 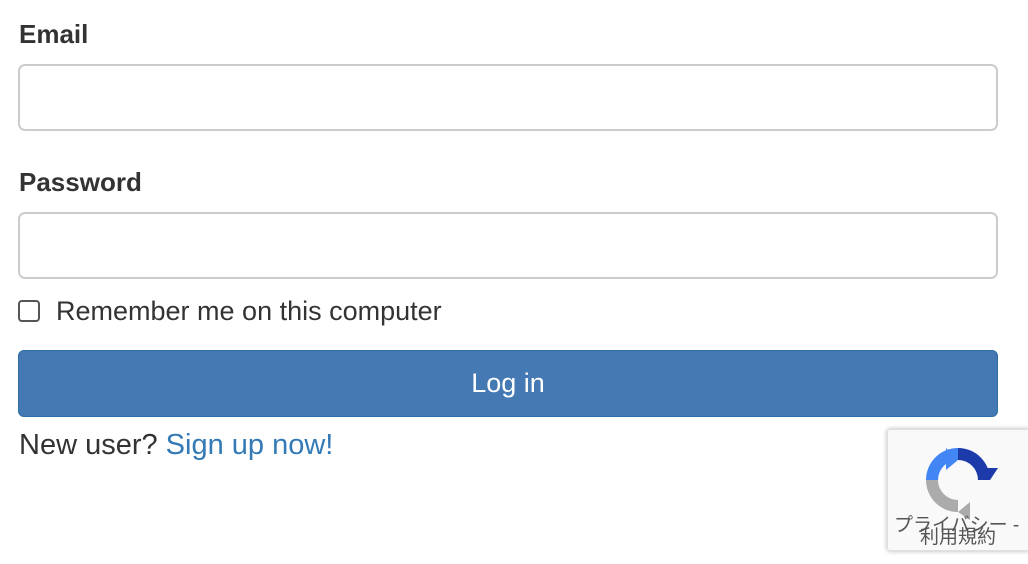 What do you see at coordinates (956, 532) in the screenshot?
I see `recaptcha-links: プライバシー - 利用規約` at bounding box center [956, 532].